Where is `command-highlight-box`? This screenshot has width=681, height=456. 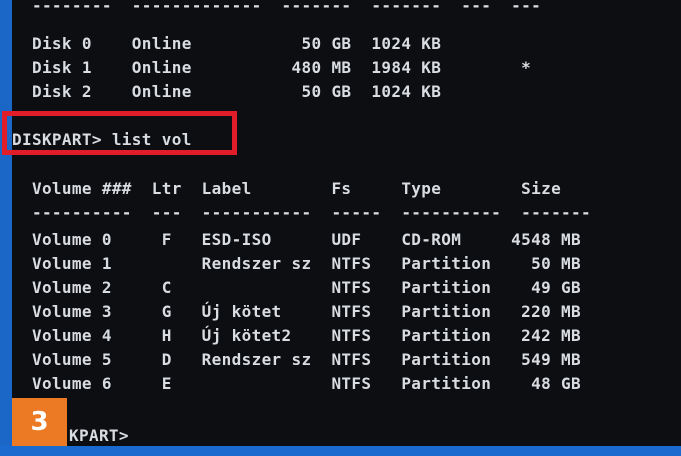 command-highlight-box is located at coordinates (119, 133).